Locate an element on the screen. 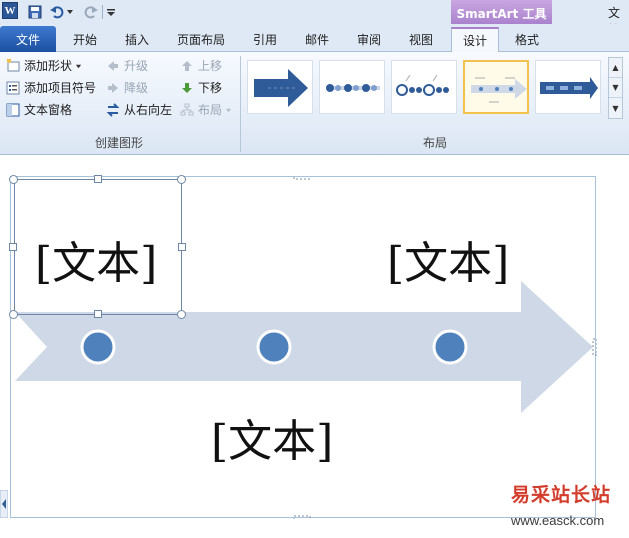 The height and width of the screenshot is (538, 629). move-up-arrow-icon is located at coordinates (187, 66).